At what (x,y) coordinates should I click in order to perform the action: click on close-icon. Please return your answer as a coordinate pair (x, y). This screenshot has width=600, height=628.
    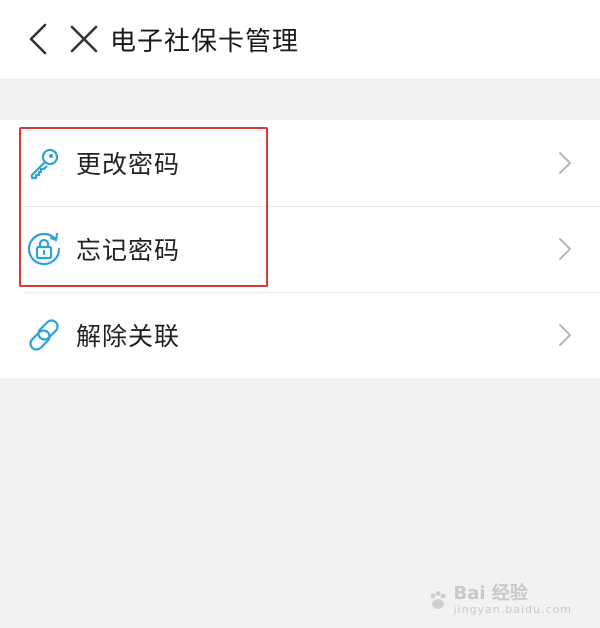
    Looking at the image, I should click on (84, 39).